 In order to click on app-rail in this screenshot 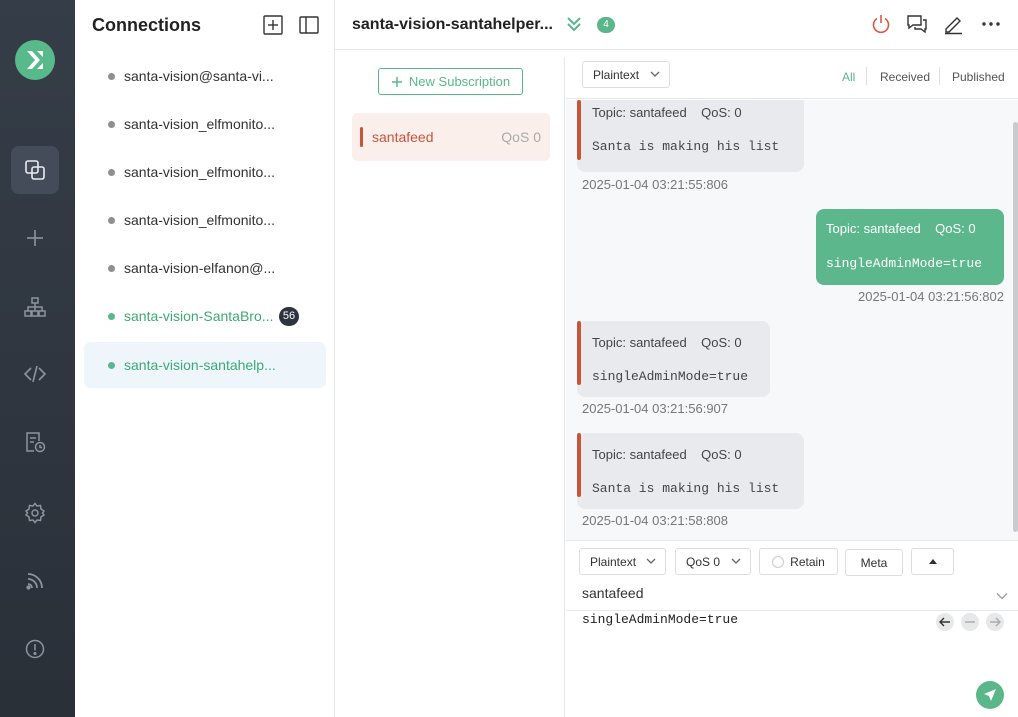, I will do `click(37, 358)`.